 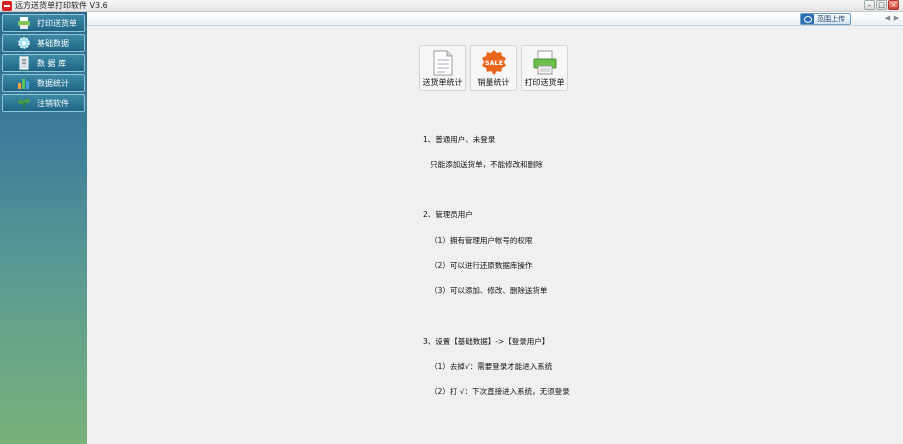 I want to click on maximize-button: □, so click(x=881, y=5).